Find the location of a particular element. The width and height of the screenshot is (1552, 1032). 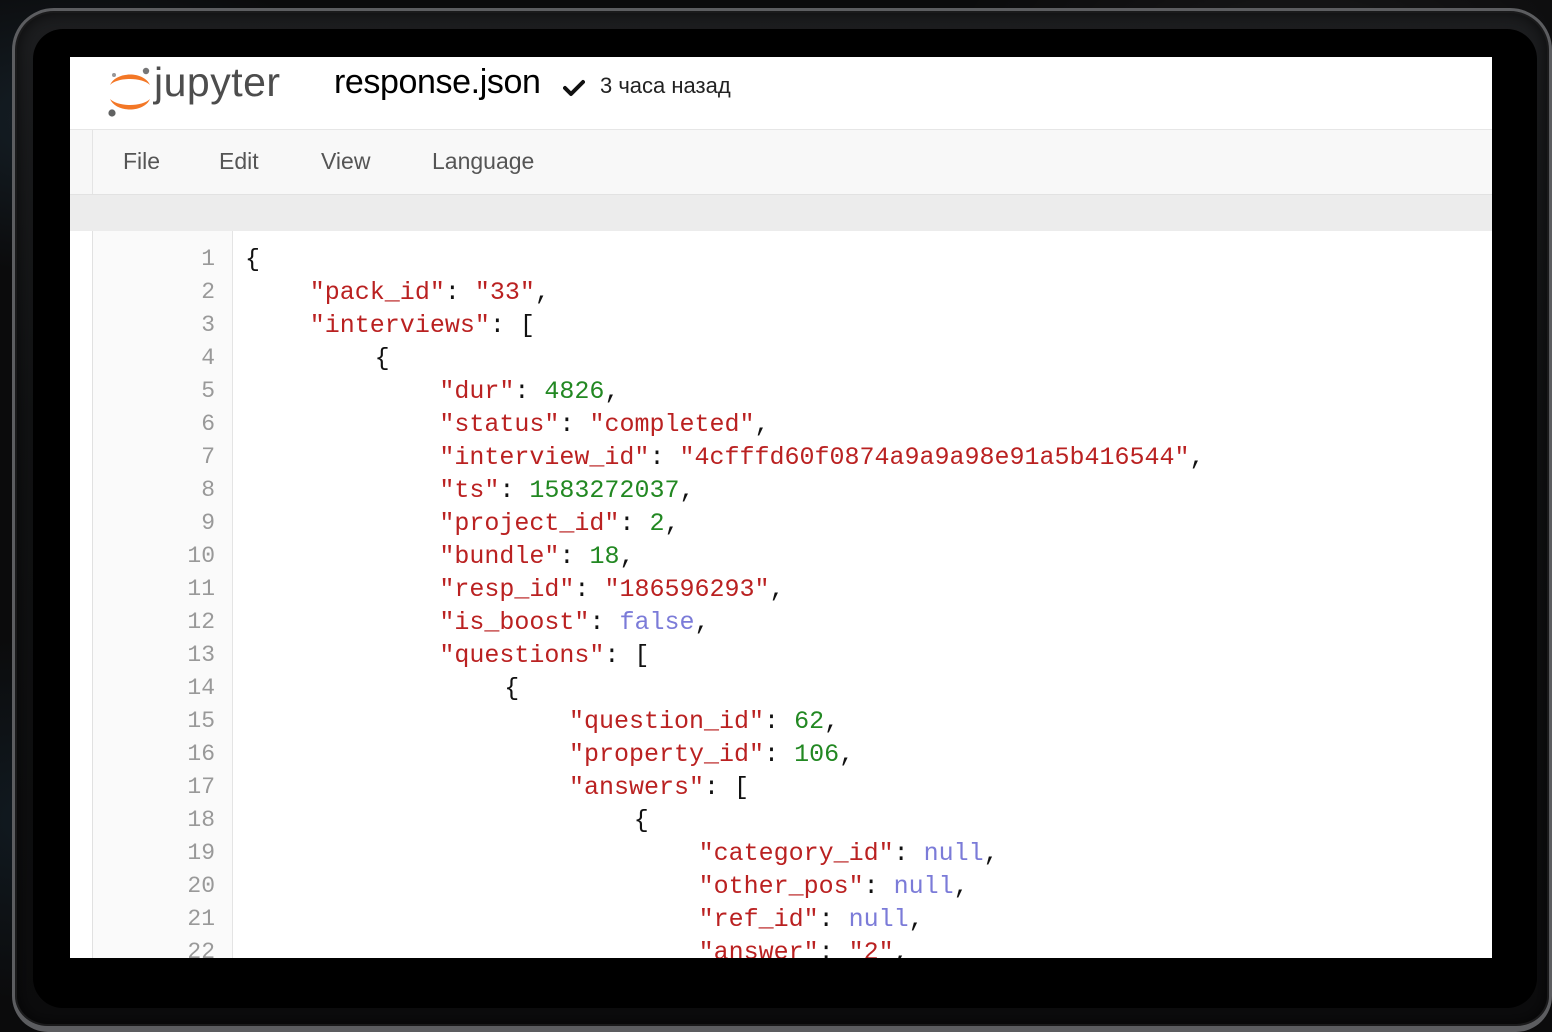

json-key: "dur" is located at coordinates (477, 391).